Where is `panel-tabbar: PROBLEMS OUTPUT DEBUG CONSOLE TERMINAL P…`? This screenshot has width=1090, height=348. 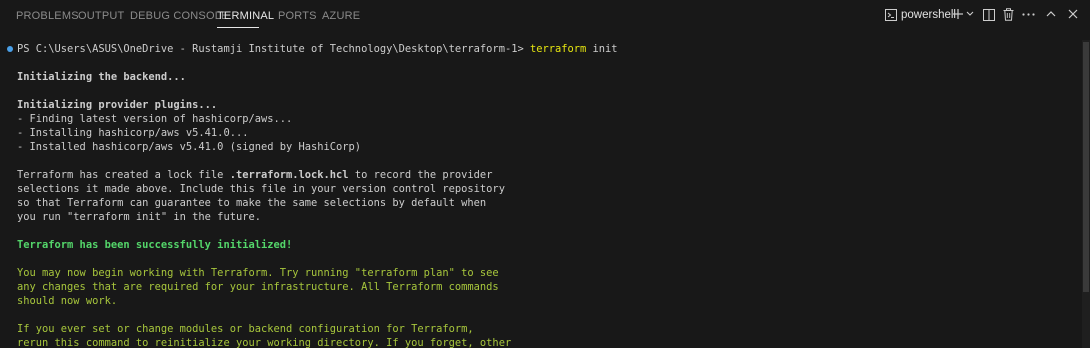
panel-tabbar: PROBLEMS OUTPUT DEBUG CONSOLE TERMINAL P… is located at coordinates (545, 16).